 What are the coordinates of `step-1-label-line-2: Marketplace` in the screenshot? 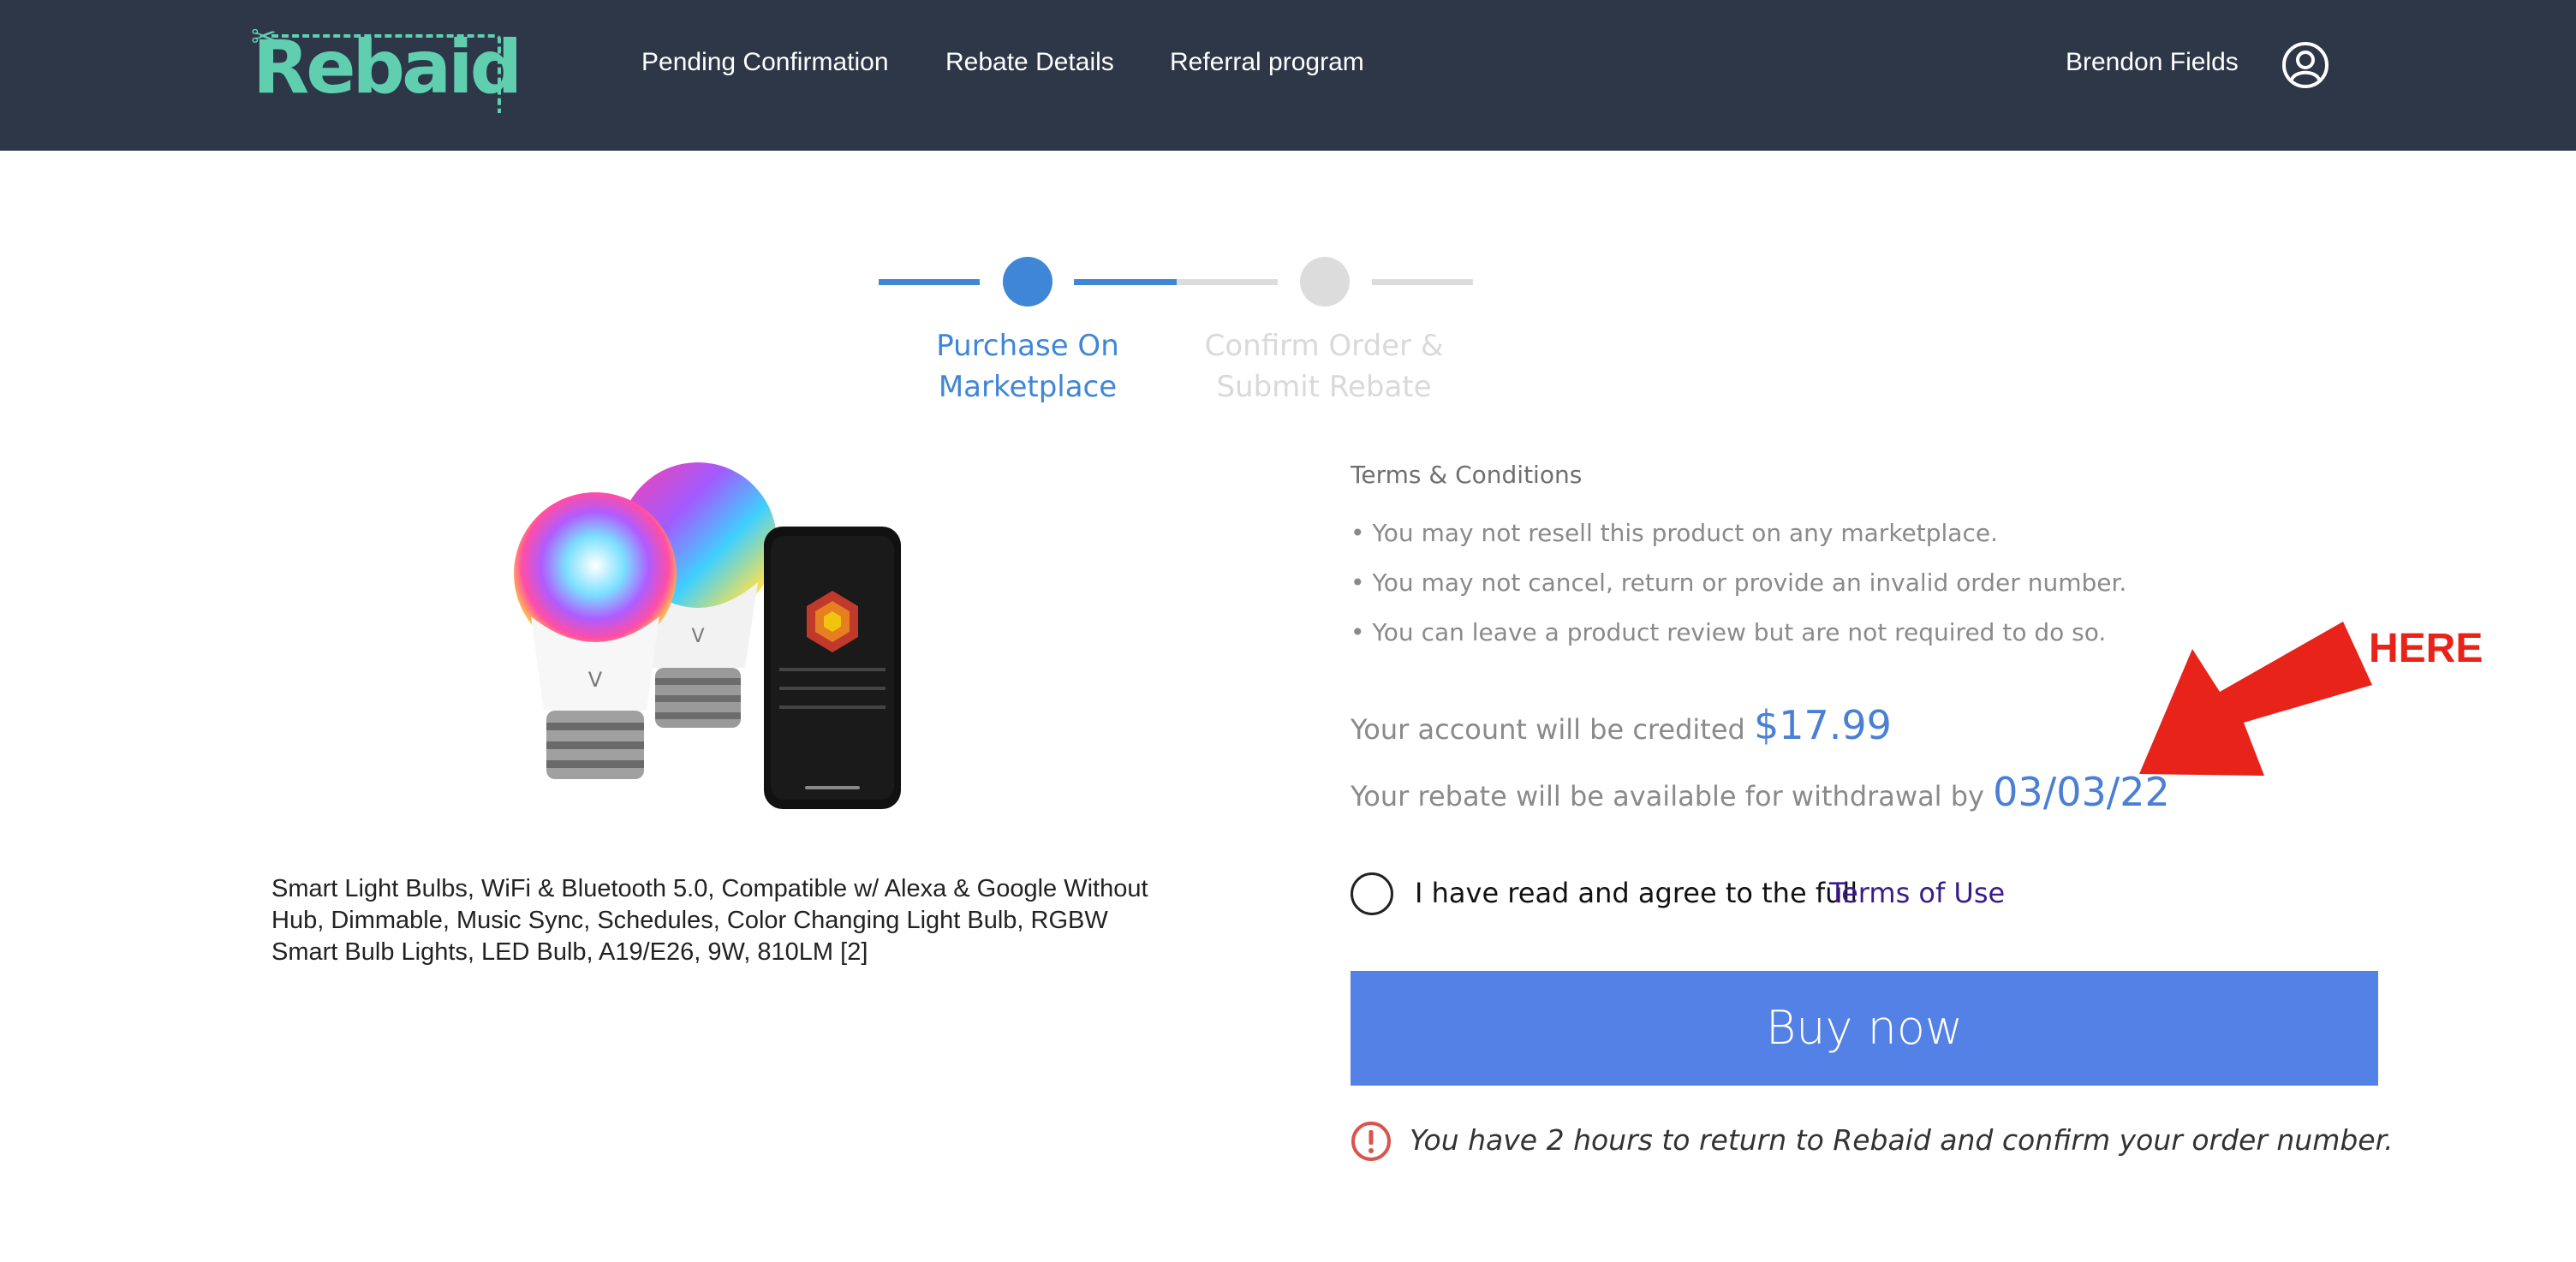 It's located at (1028, 387).